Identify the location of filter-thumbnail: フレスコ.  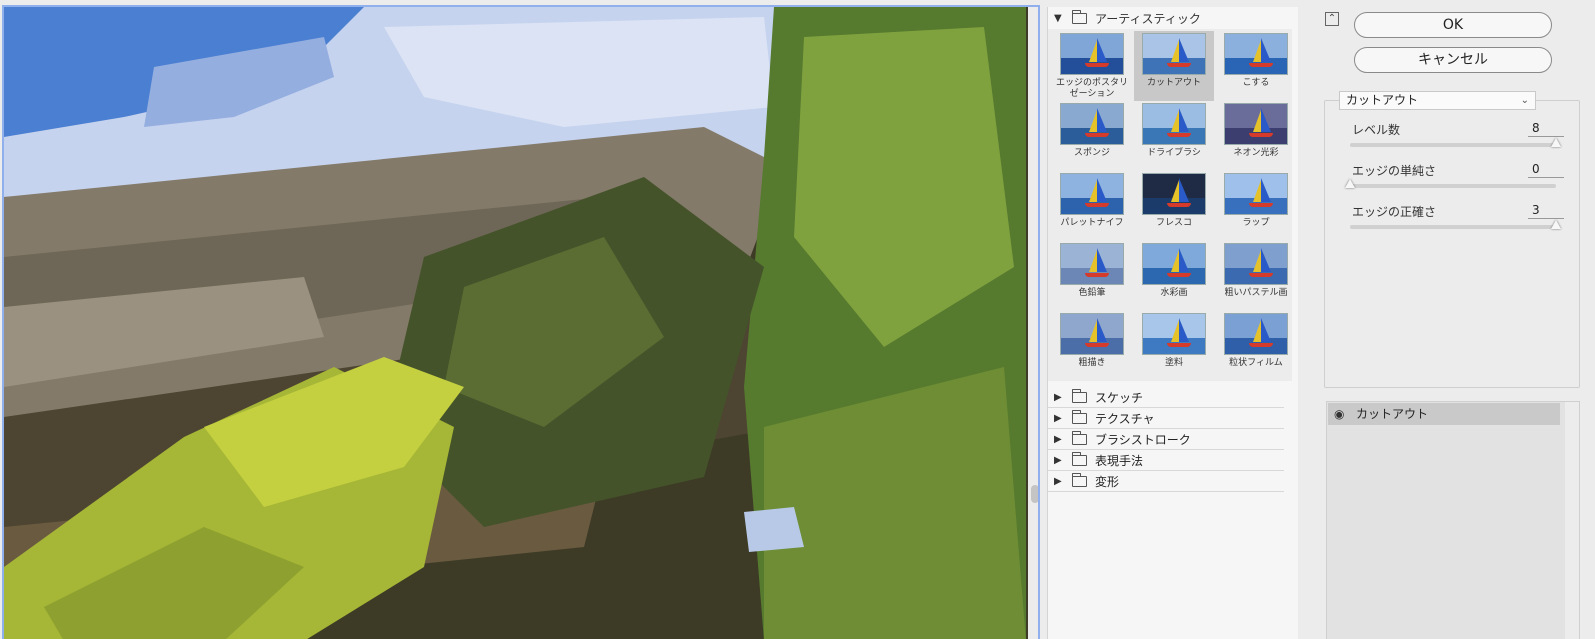
(1174, 206).